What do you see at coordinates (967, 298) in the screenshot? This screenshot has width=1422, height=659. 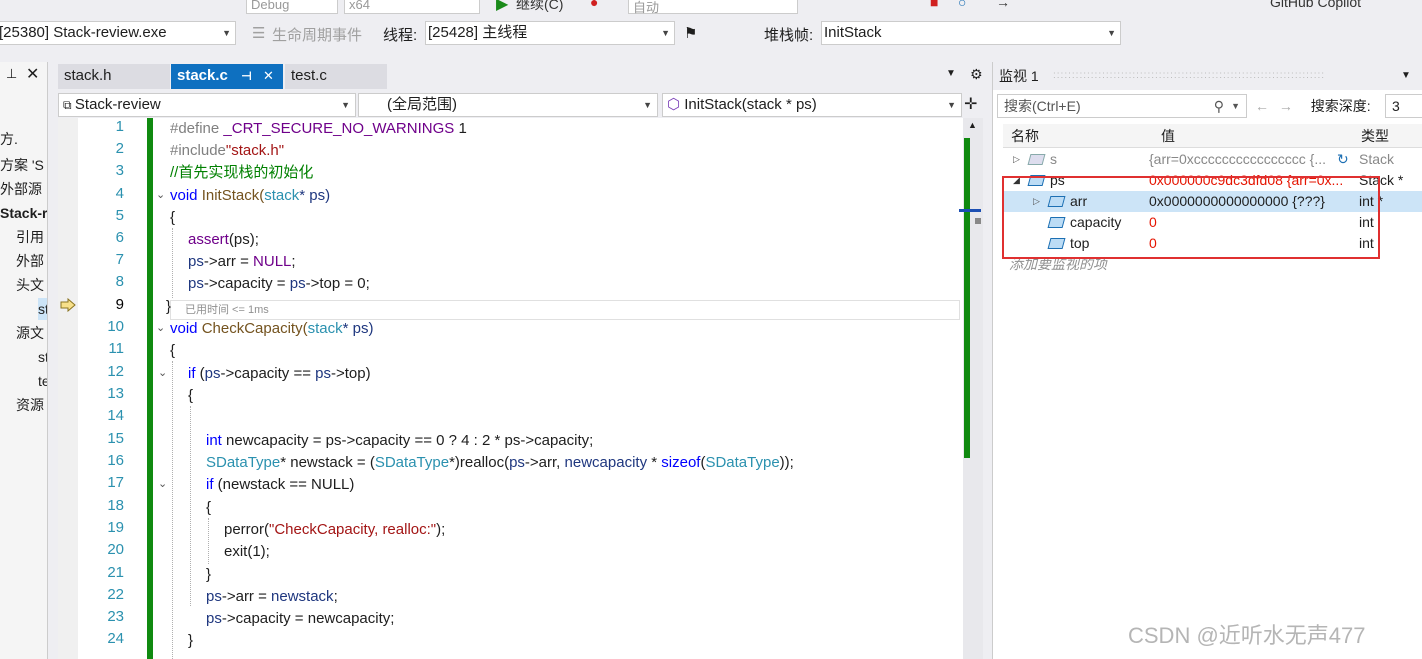 I see `scrollbar-thumb` at bounding box center [967, 298].